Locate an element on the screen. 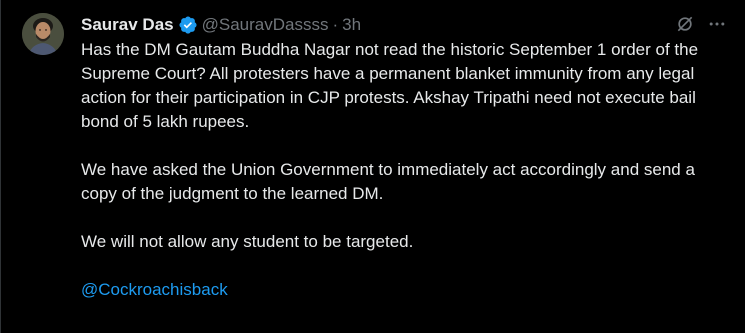 Image resolution: width=745 pixels, height=333 pixels. author-display-name: Saurav Das is located at coordinates (127, 25).